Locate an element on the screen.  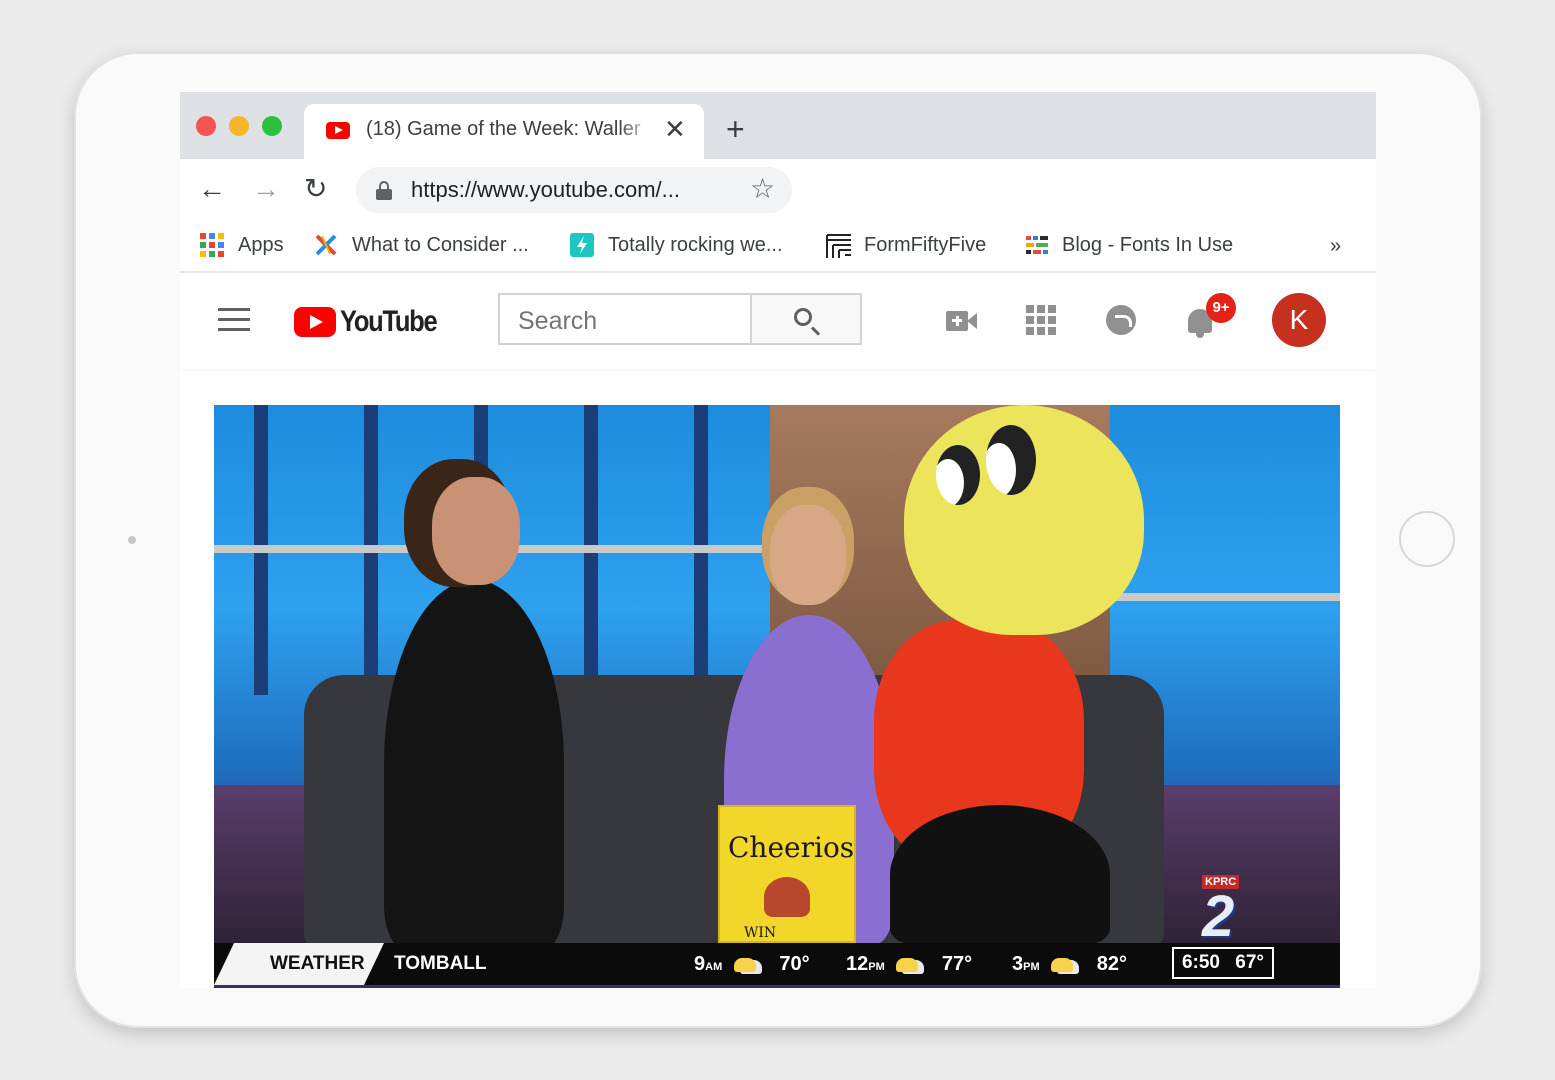
host-head is located at coordinates (476, 531).